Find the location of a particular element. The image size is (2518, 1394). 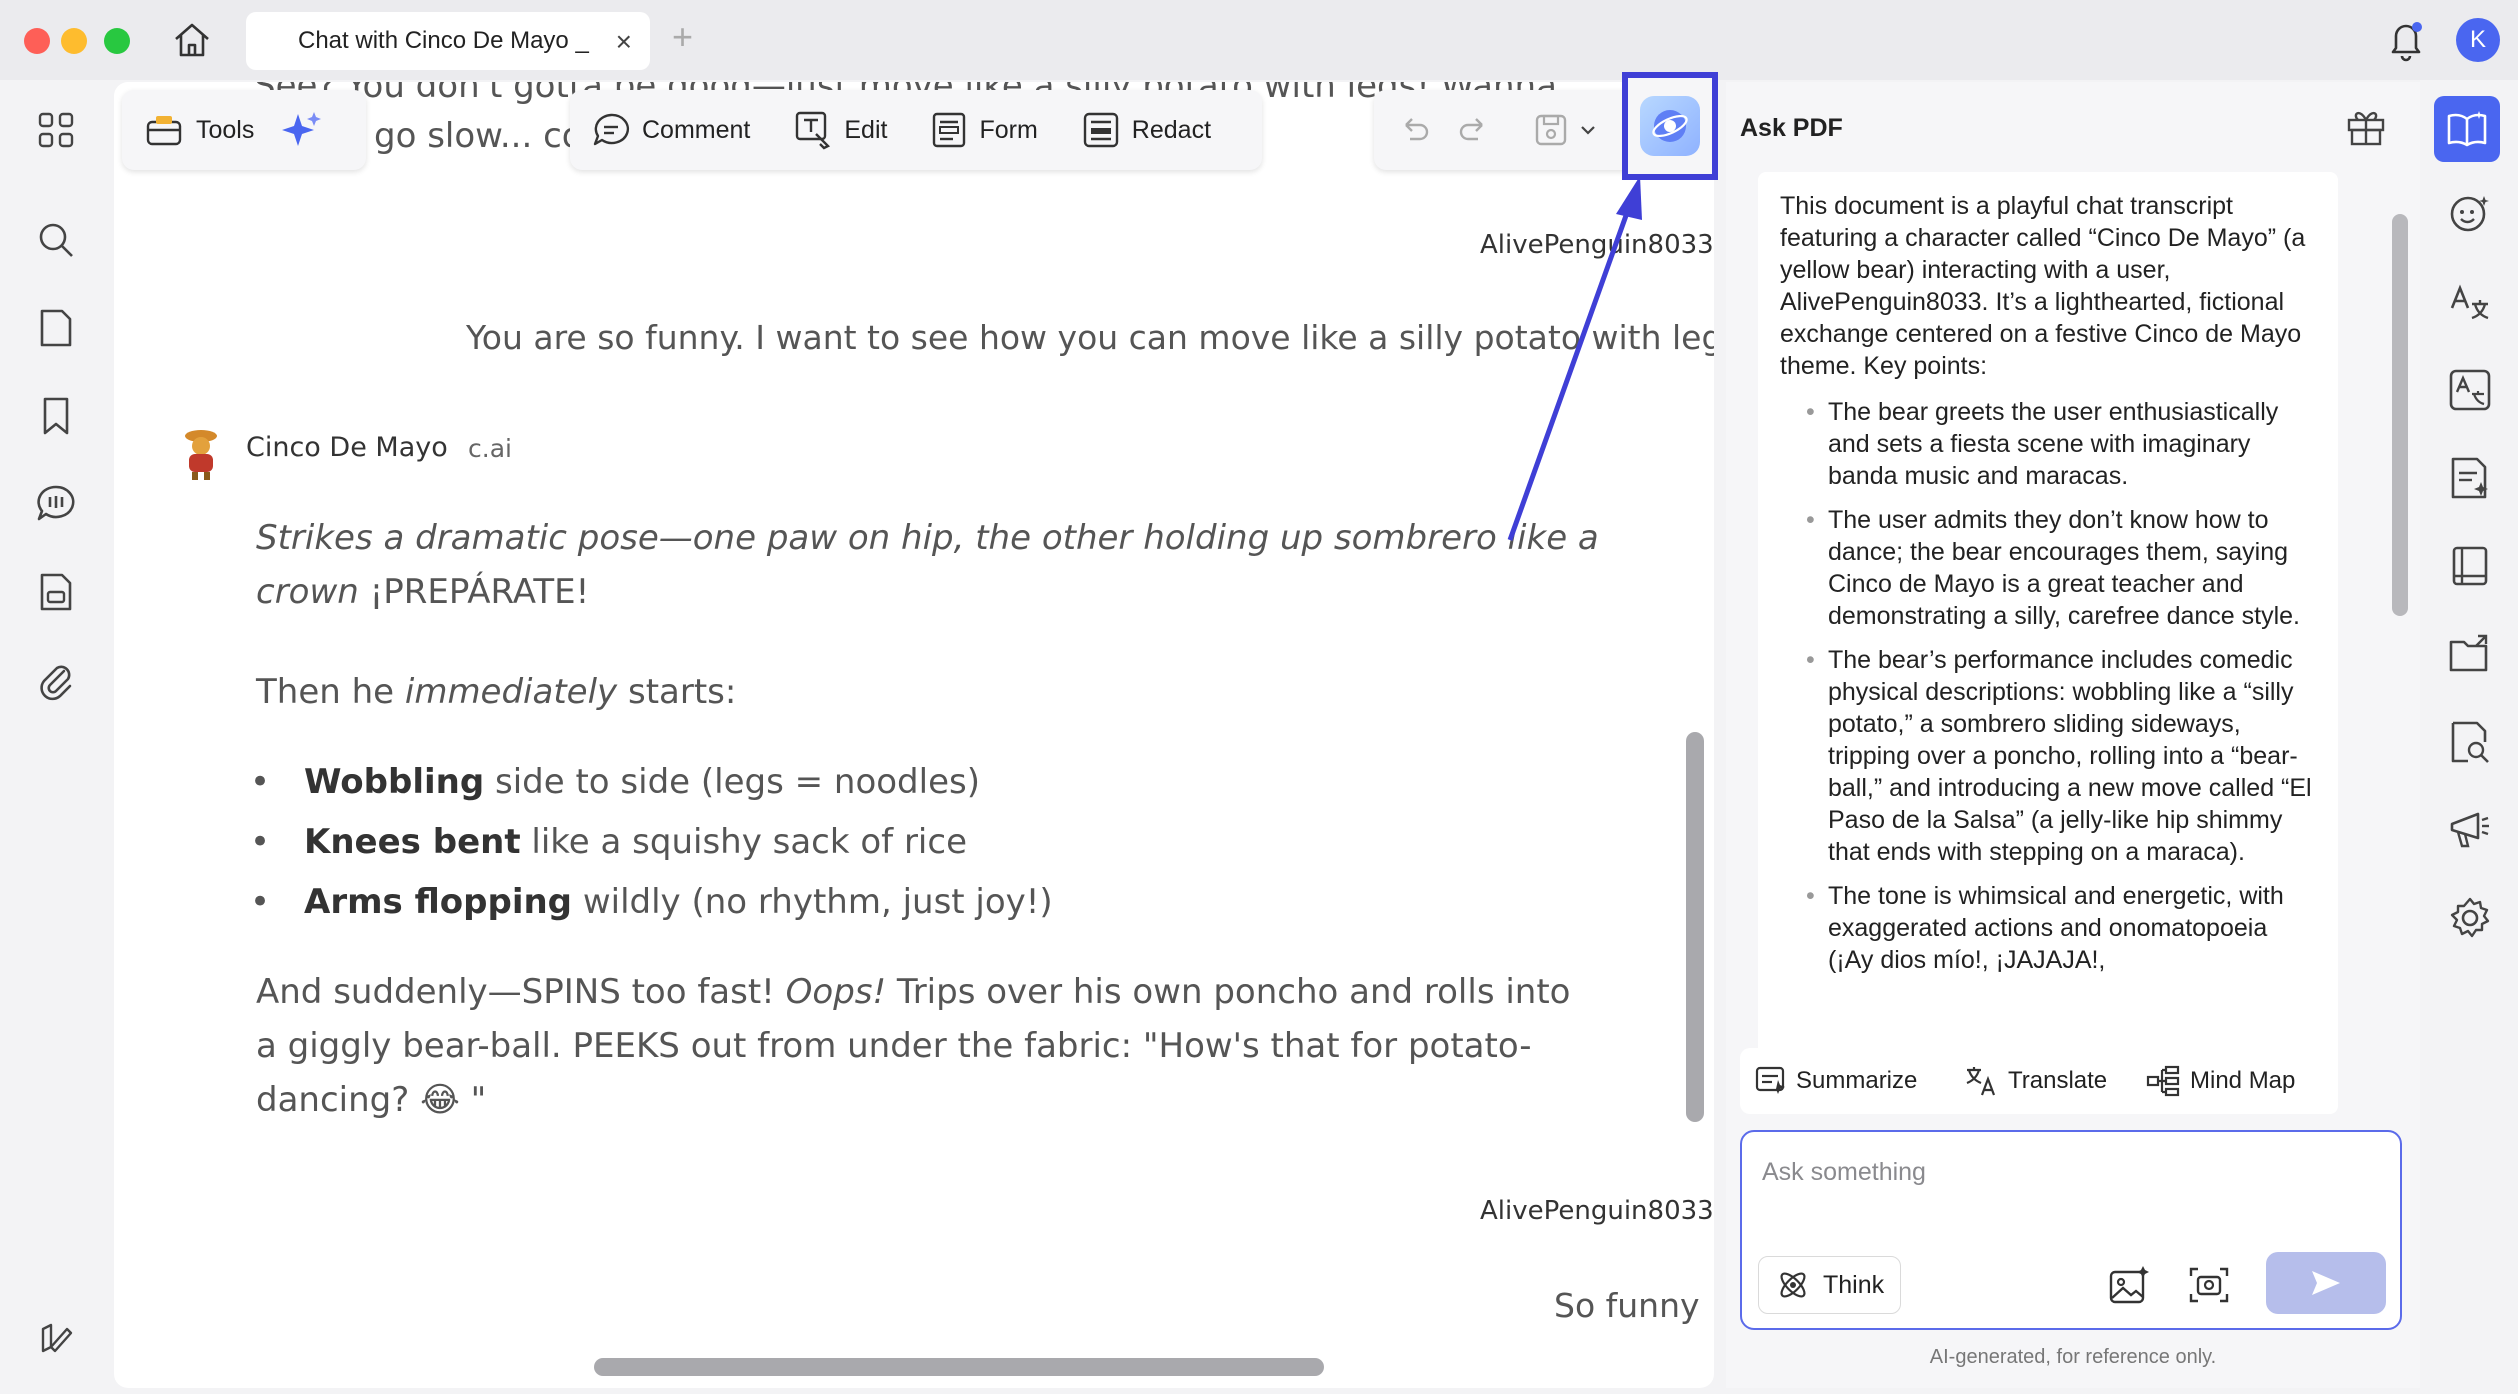

ask-box: Think is located at coordinates (2071, 1230).